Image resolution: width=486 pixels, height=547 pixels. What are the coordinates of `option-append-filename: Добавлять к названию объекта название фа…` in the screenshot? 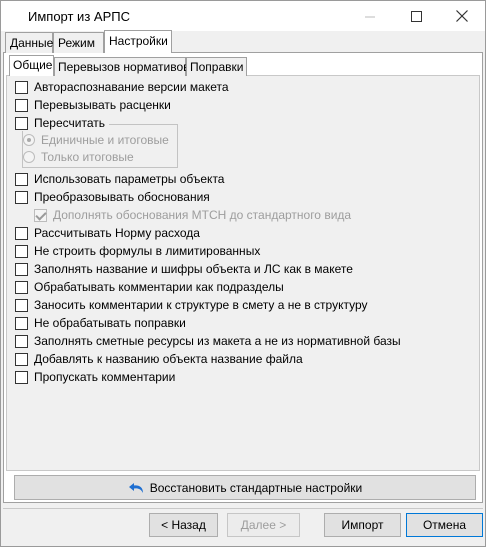 It's located at (159, 359).